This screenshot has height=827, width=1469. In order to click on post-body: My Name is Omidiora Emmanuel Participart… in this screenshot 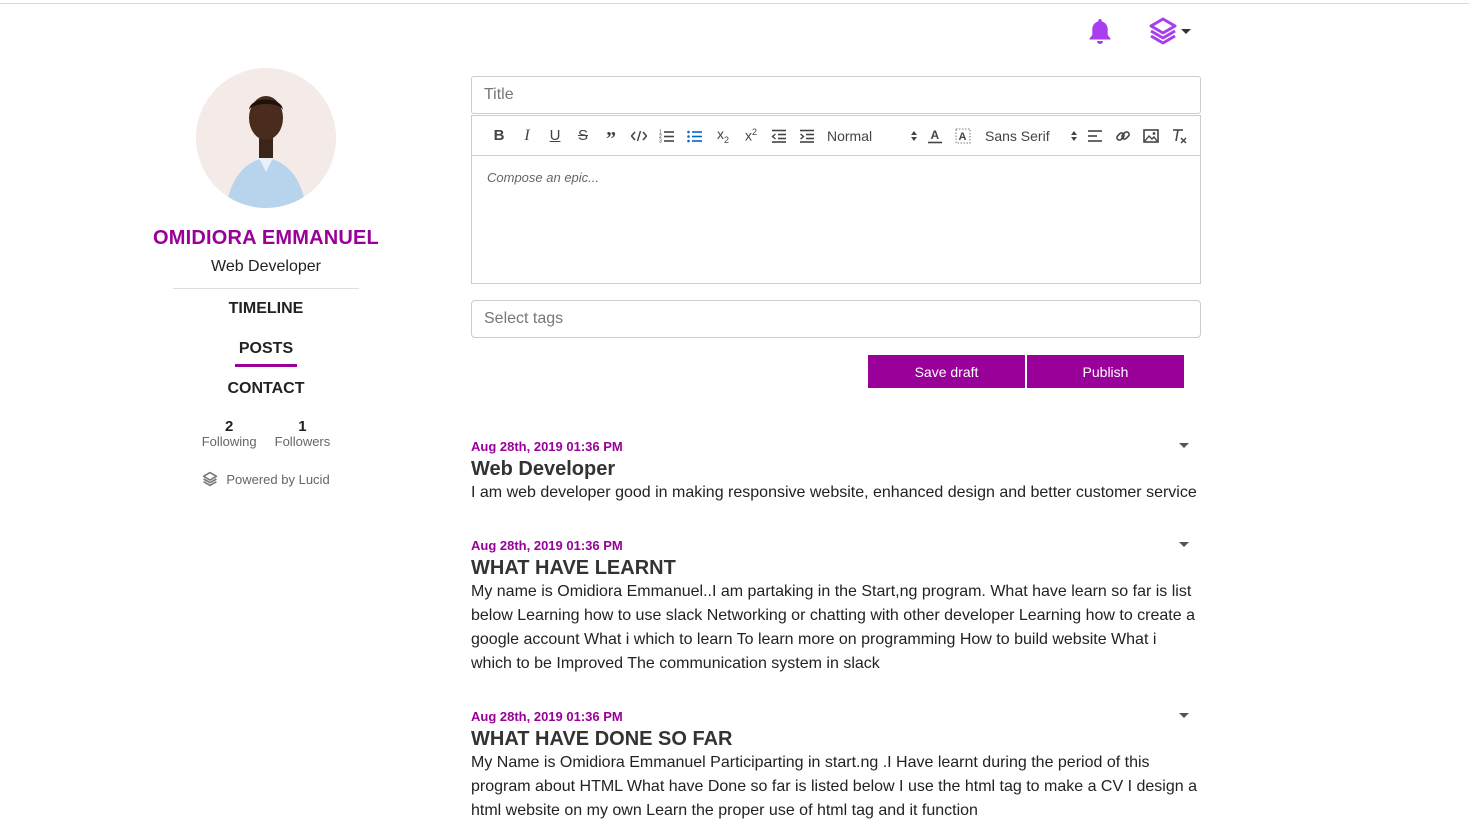, I will do `click(834, 786)`.